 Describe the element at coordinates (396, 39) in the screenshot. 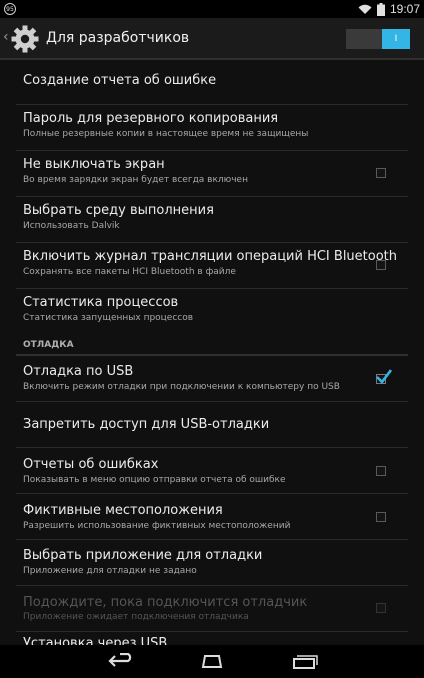

I see `toggle-knob: I` at that location.